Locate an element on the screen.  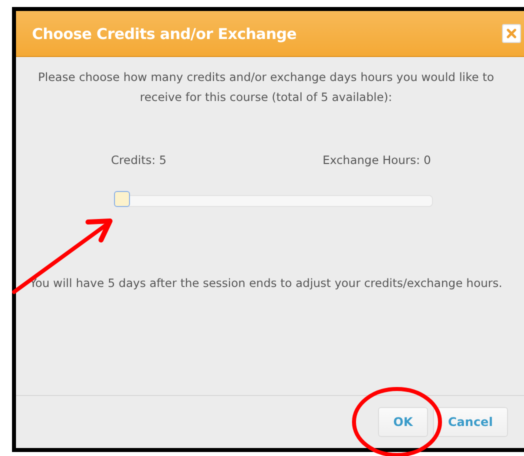
credits-label: Credits: 5 is located at coordinates (138, 160).